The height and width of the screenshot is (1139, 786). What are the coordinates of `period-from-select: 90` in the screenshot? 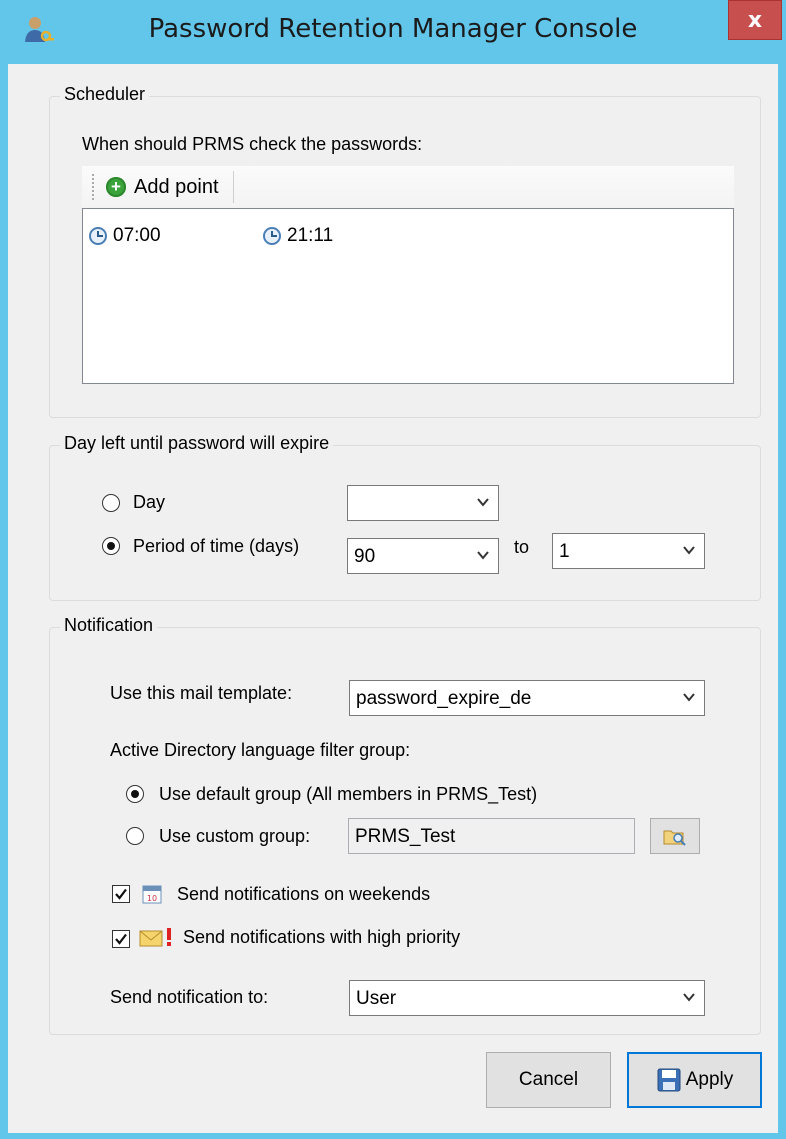 It's located at (423, 556).